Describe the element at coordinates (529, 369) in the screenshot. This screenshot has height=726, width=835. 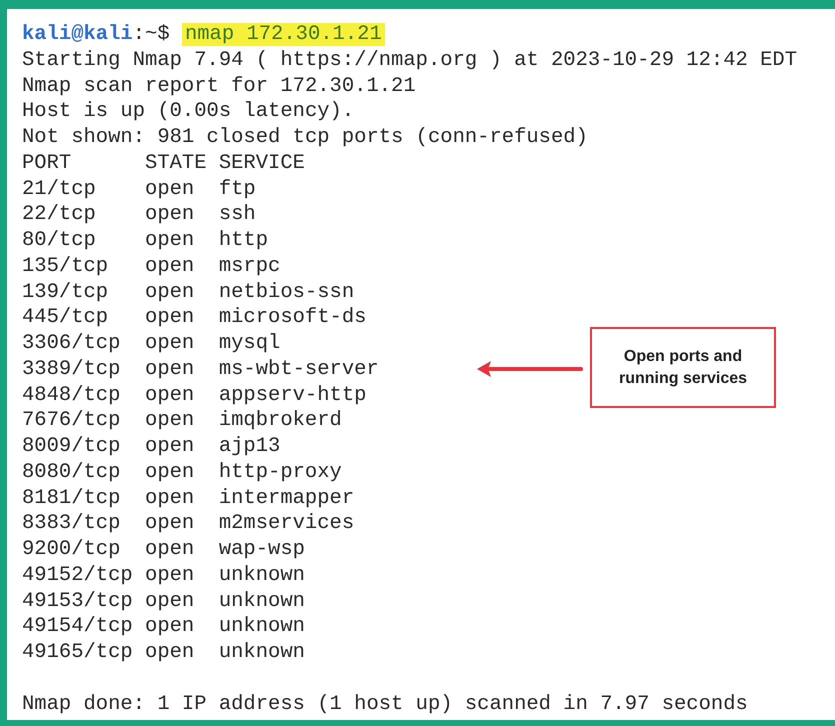
I see `arrow-icon` at that location.